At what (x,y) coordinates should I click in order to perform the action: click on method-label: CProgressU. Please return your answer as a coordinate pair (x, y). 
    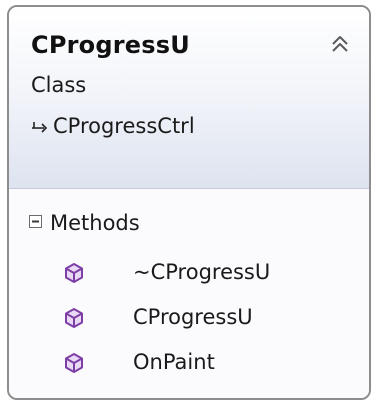
    Looking at the image, I should click on (193, 317).